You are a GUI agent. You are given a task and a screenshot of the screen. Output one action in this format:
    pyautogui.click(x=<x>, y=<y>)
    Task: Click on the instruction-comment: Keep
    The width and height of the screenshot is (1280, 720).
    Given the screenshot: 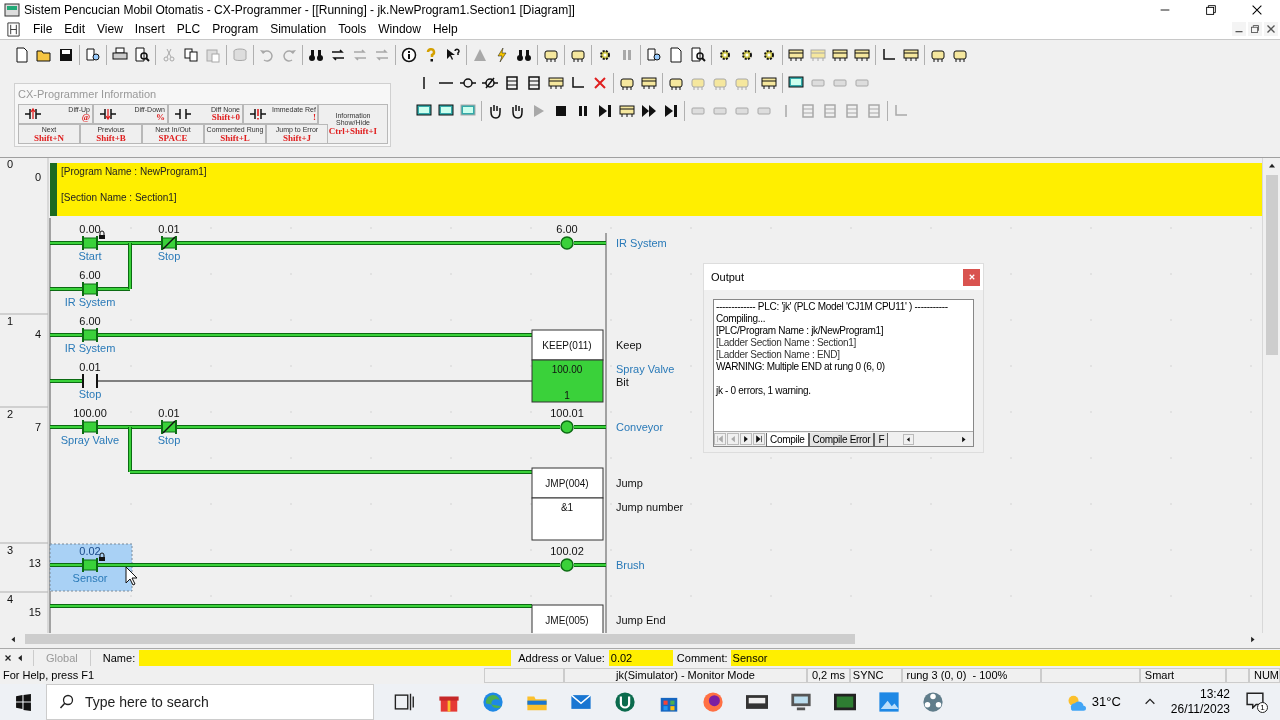 What is the action you would take?
    pyautogui.click(x=629, y=345)
    